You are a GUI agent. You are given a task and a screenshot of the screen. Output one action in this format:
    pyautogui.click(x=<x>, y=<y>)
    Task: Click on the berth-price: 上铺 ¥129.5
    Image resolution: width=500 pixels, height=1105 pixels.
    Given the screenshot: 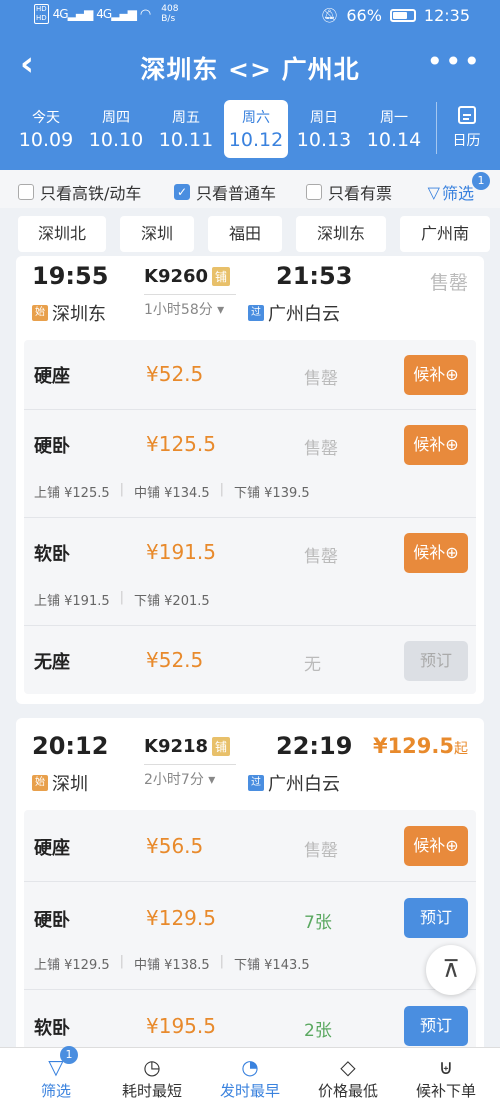 What is the action you would take?
    pyautogui.click(x=72, y=965)
    